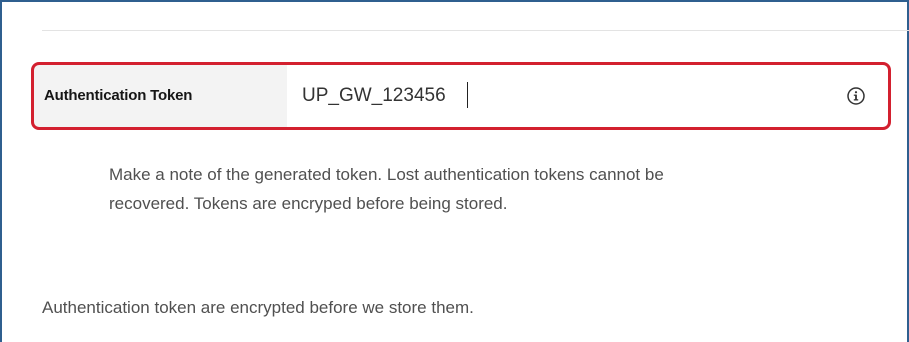 The width and height of the screenshot is (909, 342). I want to click on section-divider, so click(475, 30).